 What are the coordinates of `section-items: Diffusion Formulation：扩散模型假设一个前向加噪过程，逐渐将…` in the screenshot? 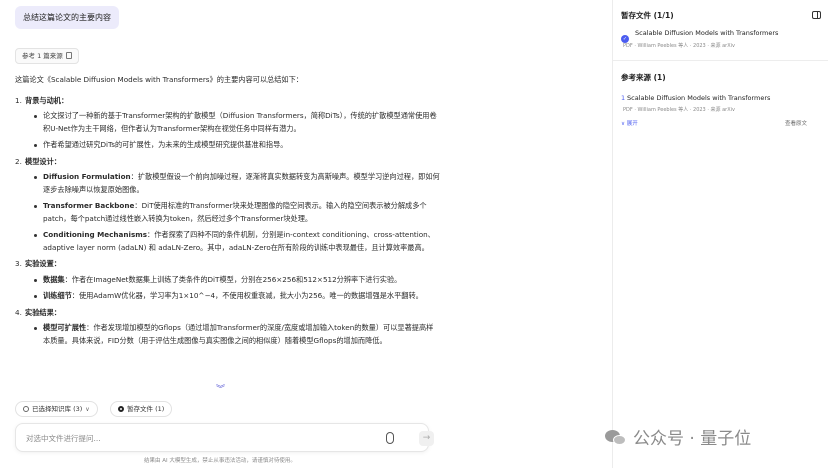 It's located at (232, 212).